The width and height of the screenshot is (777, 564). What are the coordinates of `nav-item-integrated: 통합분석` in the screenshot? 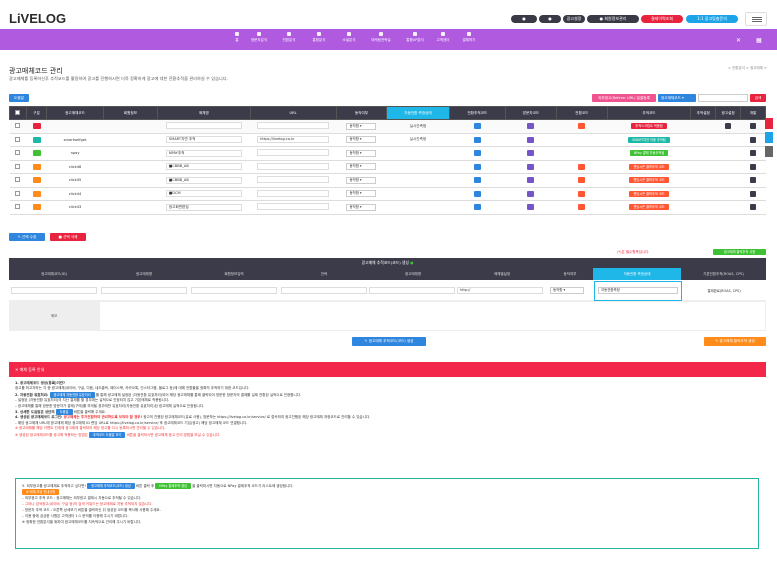 It's located at (319, 37).